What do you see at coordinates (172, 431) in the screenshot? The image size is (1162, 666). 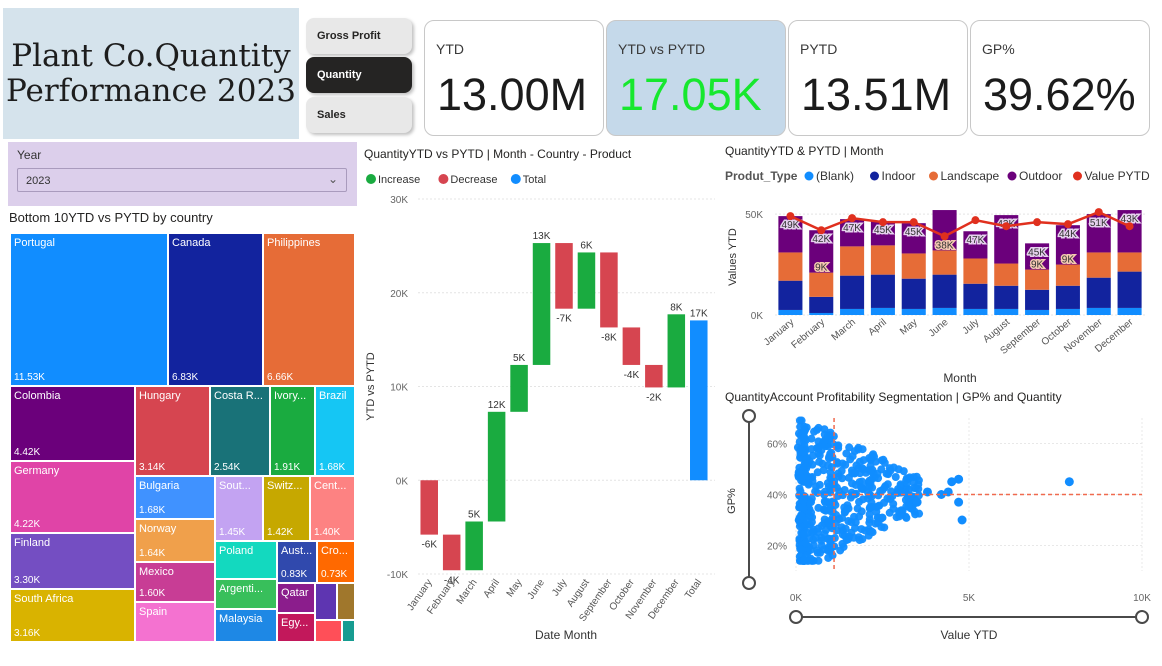 I see `treemap-tile: Hungary 3.14K` at bounding box center [172, 431].